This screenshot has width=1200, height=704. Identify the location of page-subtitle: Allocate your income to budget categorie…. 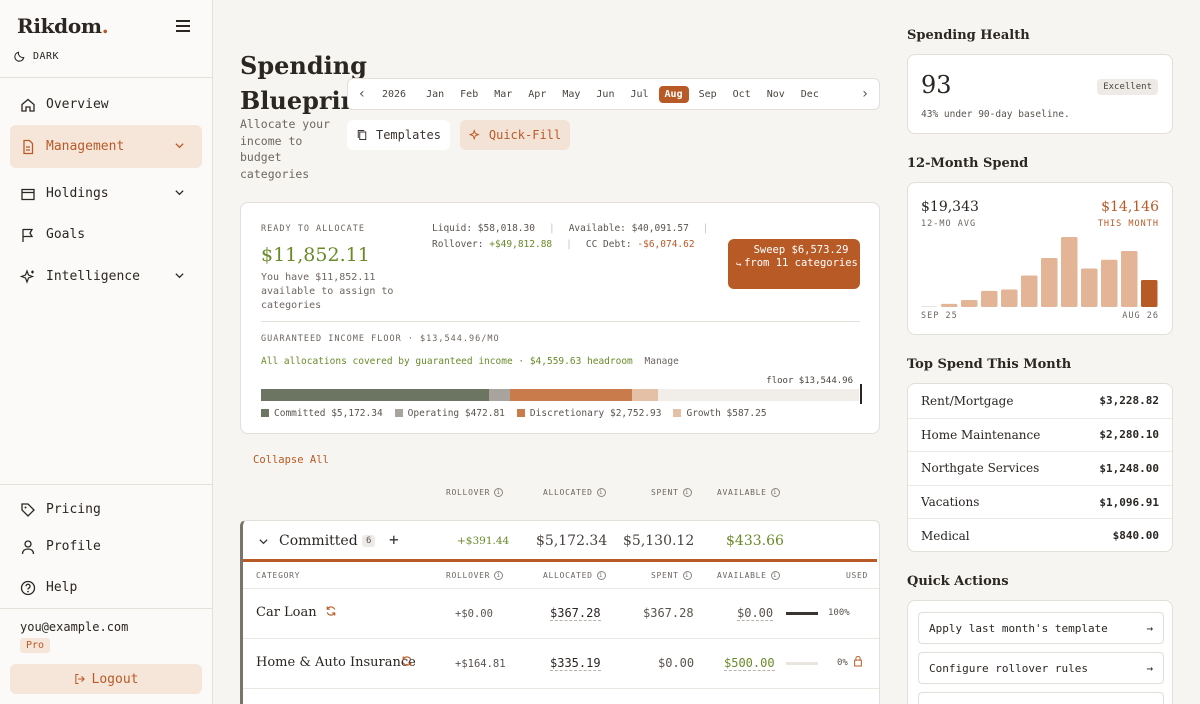
(285, 149).